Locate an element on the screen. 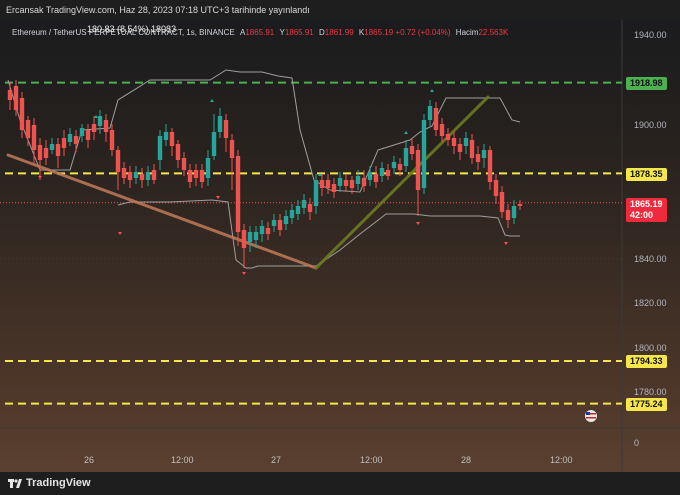 This screenshot has height=495, width=680. level-tag-yellow: 1878.35 is located at coordinates (646, 174).